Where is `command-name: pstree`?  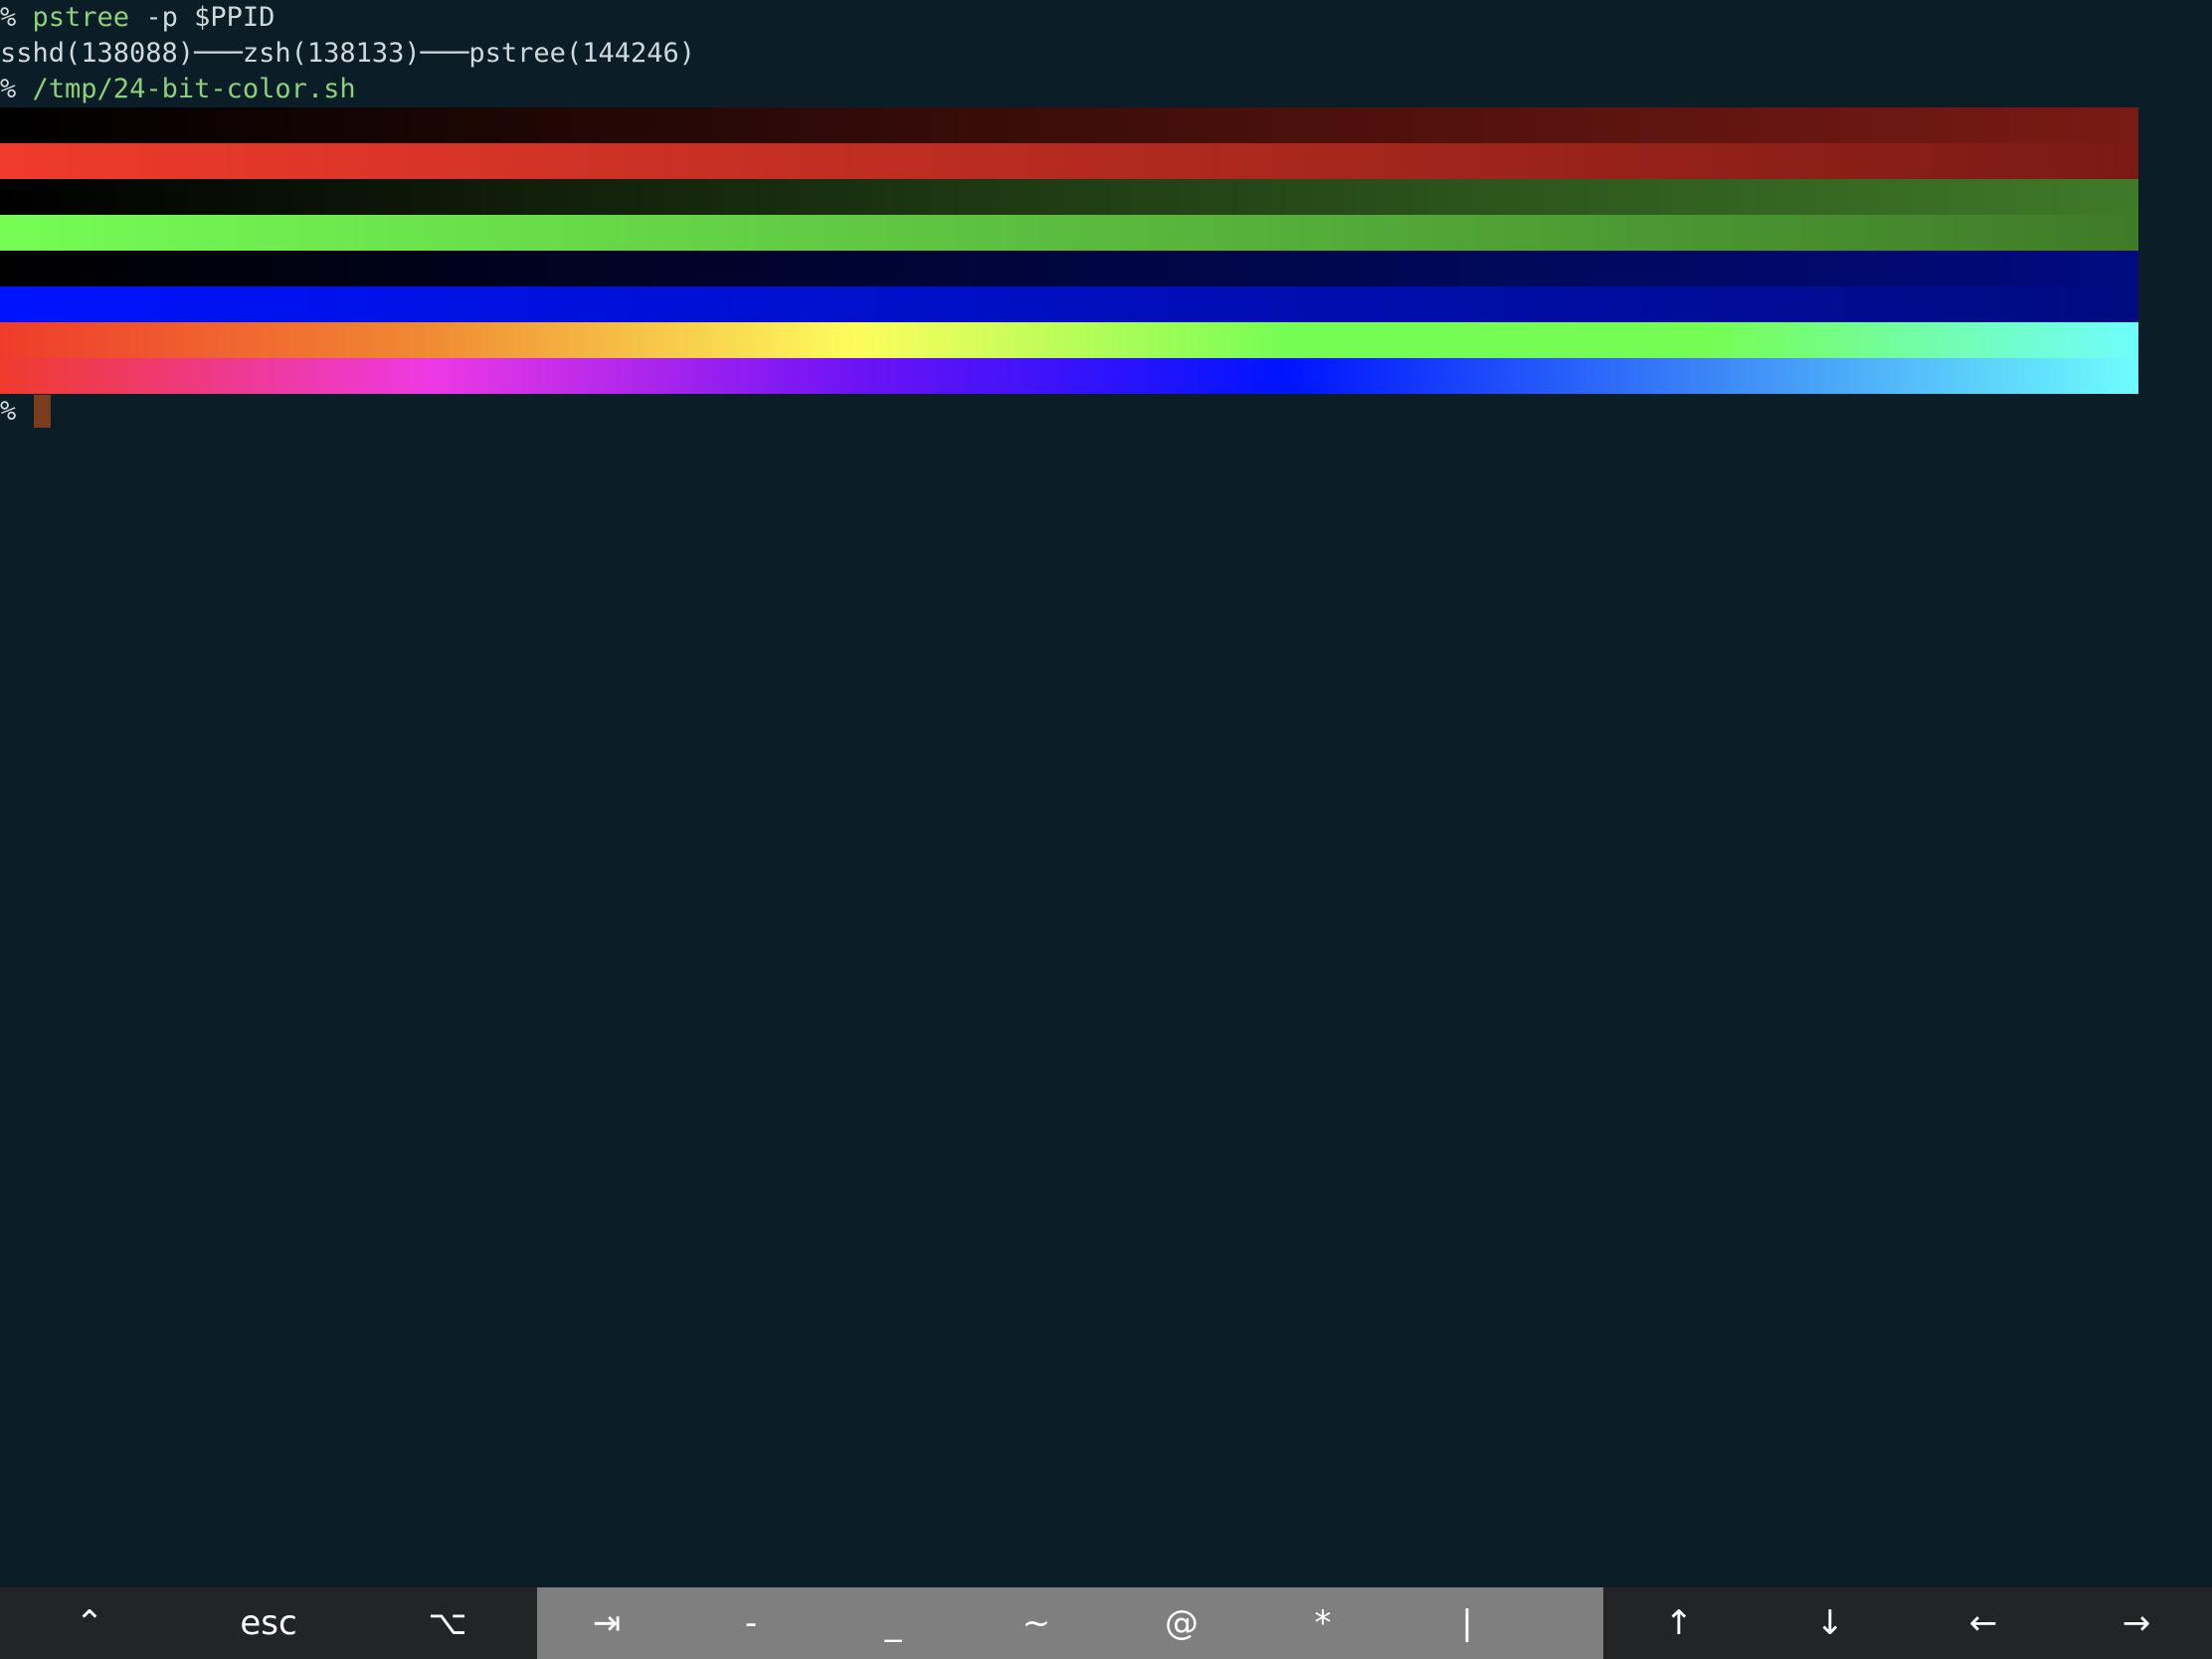 command-name: pstree is located at coordinates (81, 17).